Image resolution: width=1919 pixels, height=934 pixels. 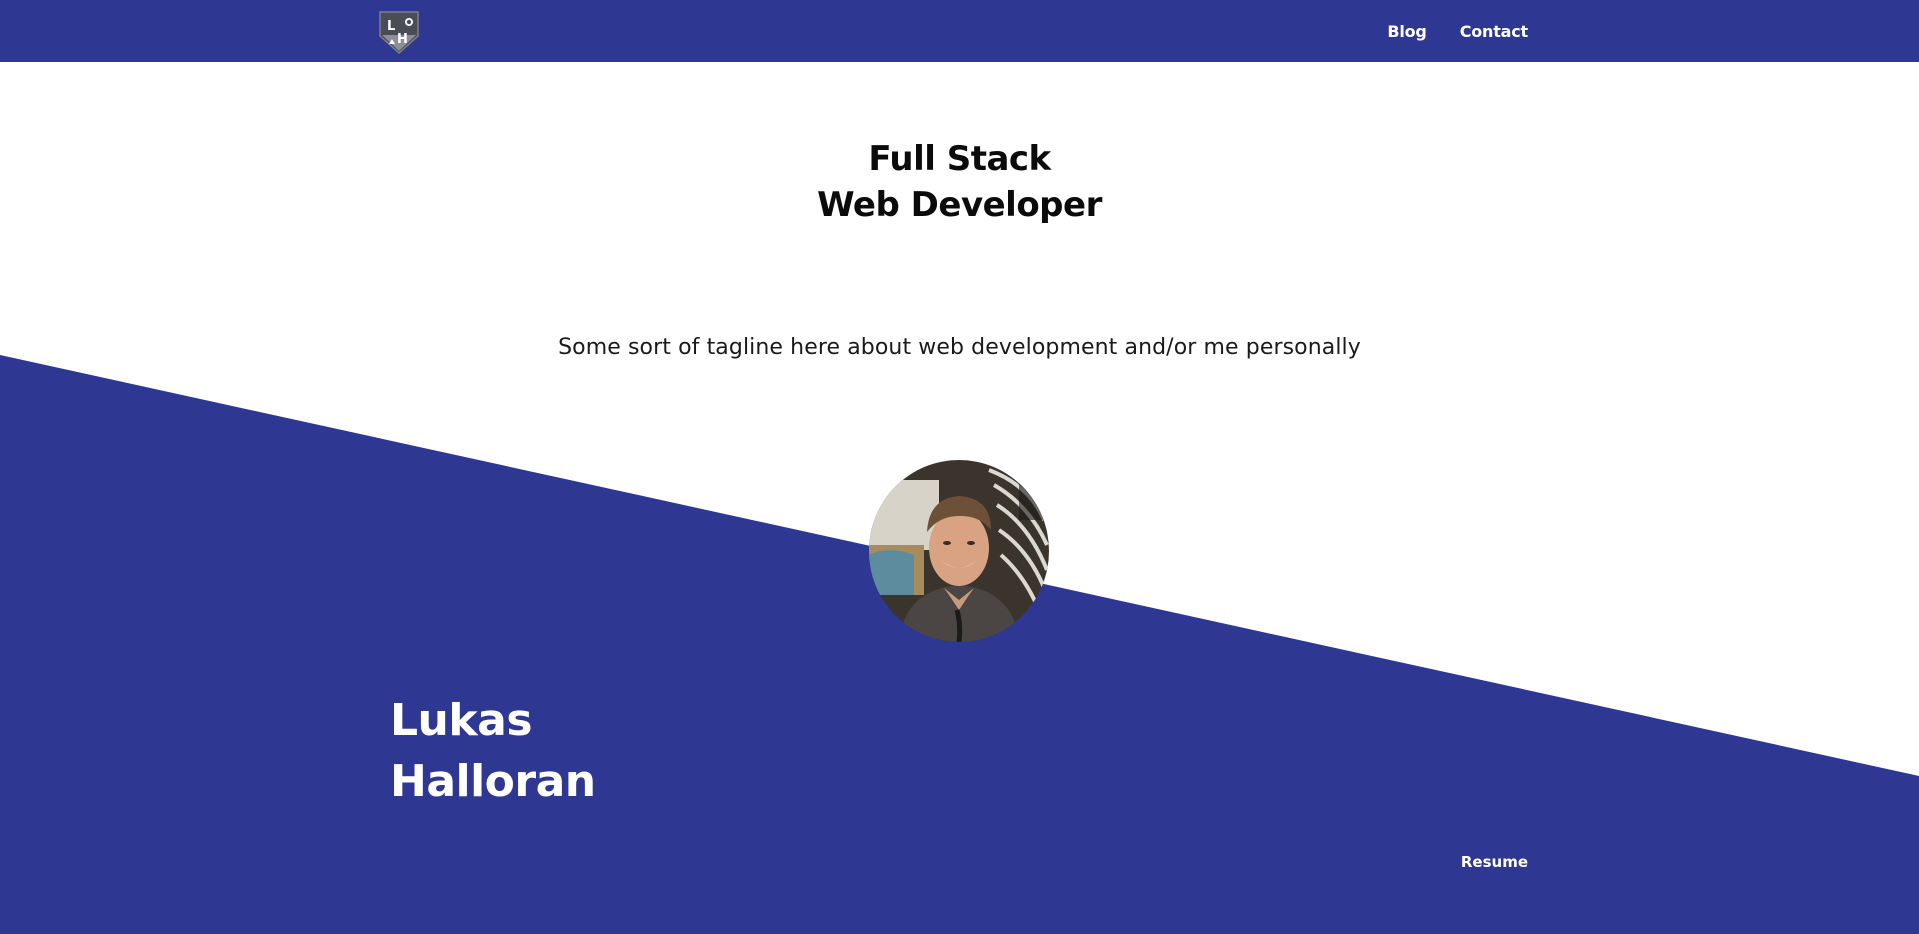 I want to click on profile-name: Lukas Halloran, so click(x=493, y=751).